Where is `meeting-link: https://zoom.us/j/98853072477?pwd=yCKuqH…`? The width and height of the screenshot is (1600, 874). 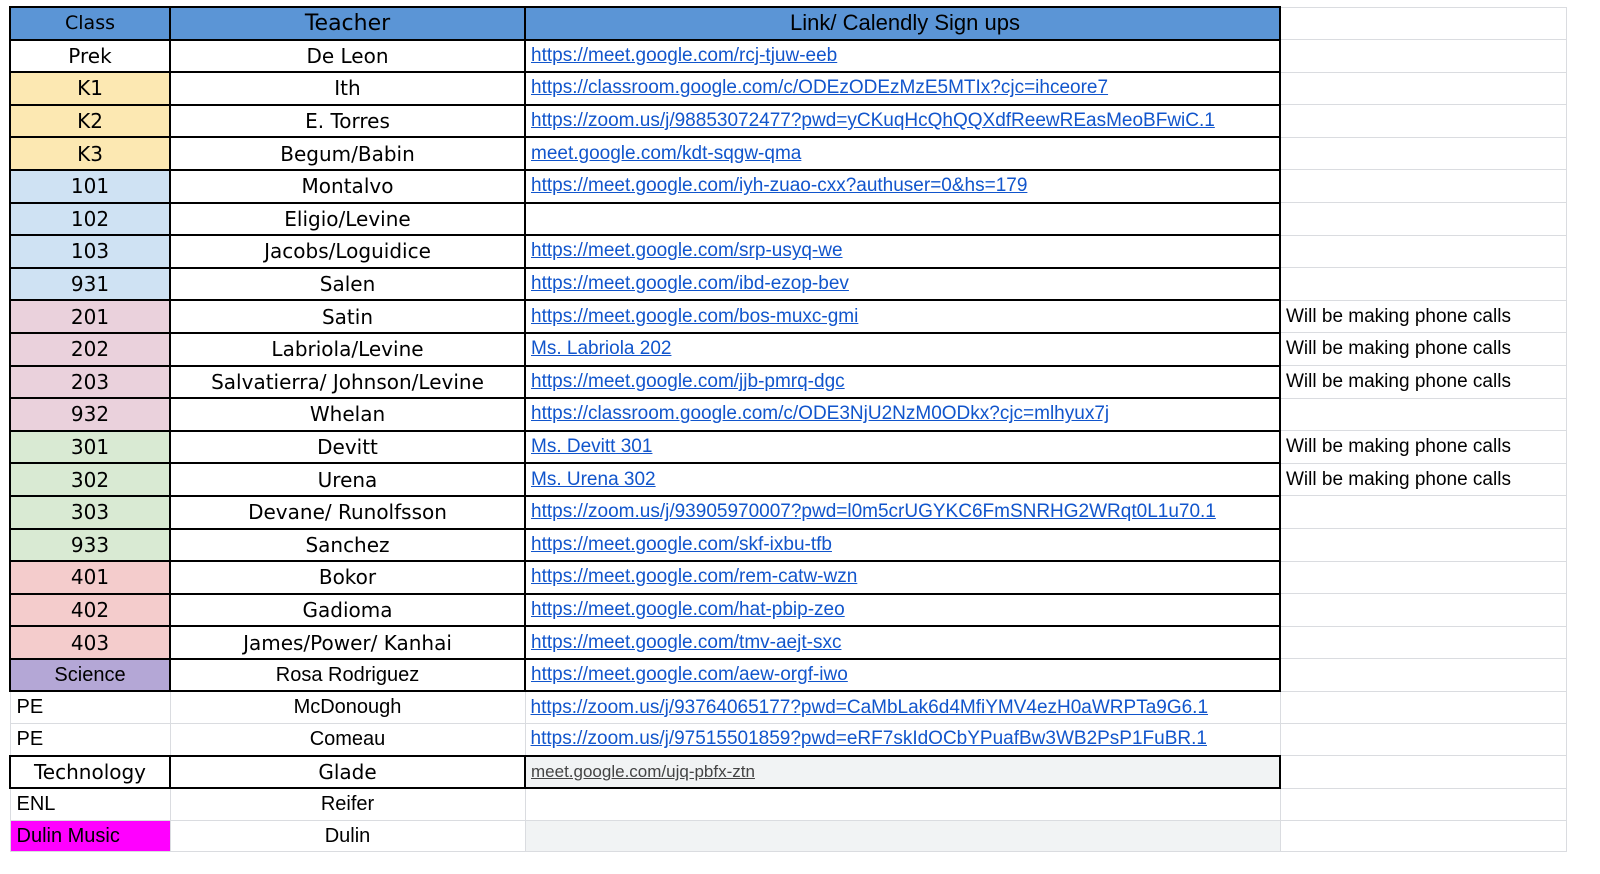 meeting-link: https://zoom.us/j/98853072477?pwd=yCKuqH… is located at coordinates (873, 120).